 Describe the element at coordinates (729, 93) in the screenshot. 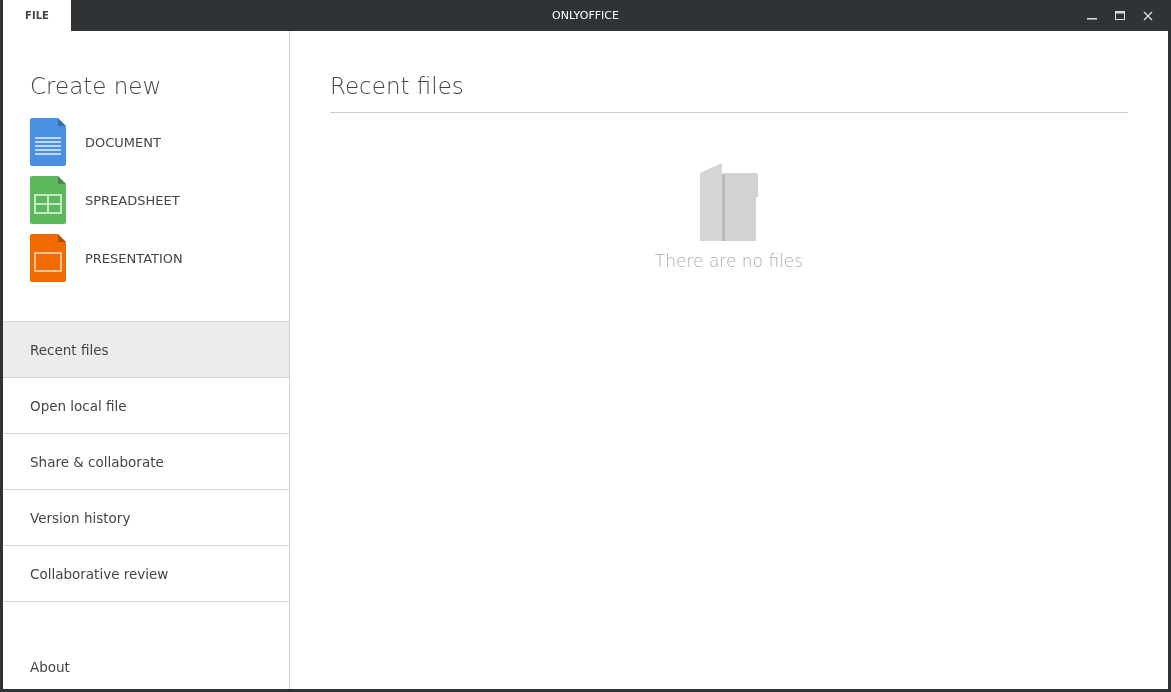

I see `recent-files-heading: Recent files` at that location.